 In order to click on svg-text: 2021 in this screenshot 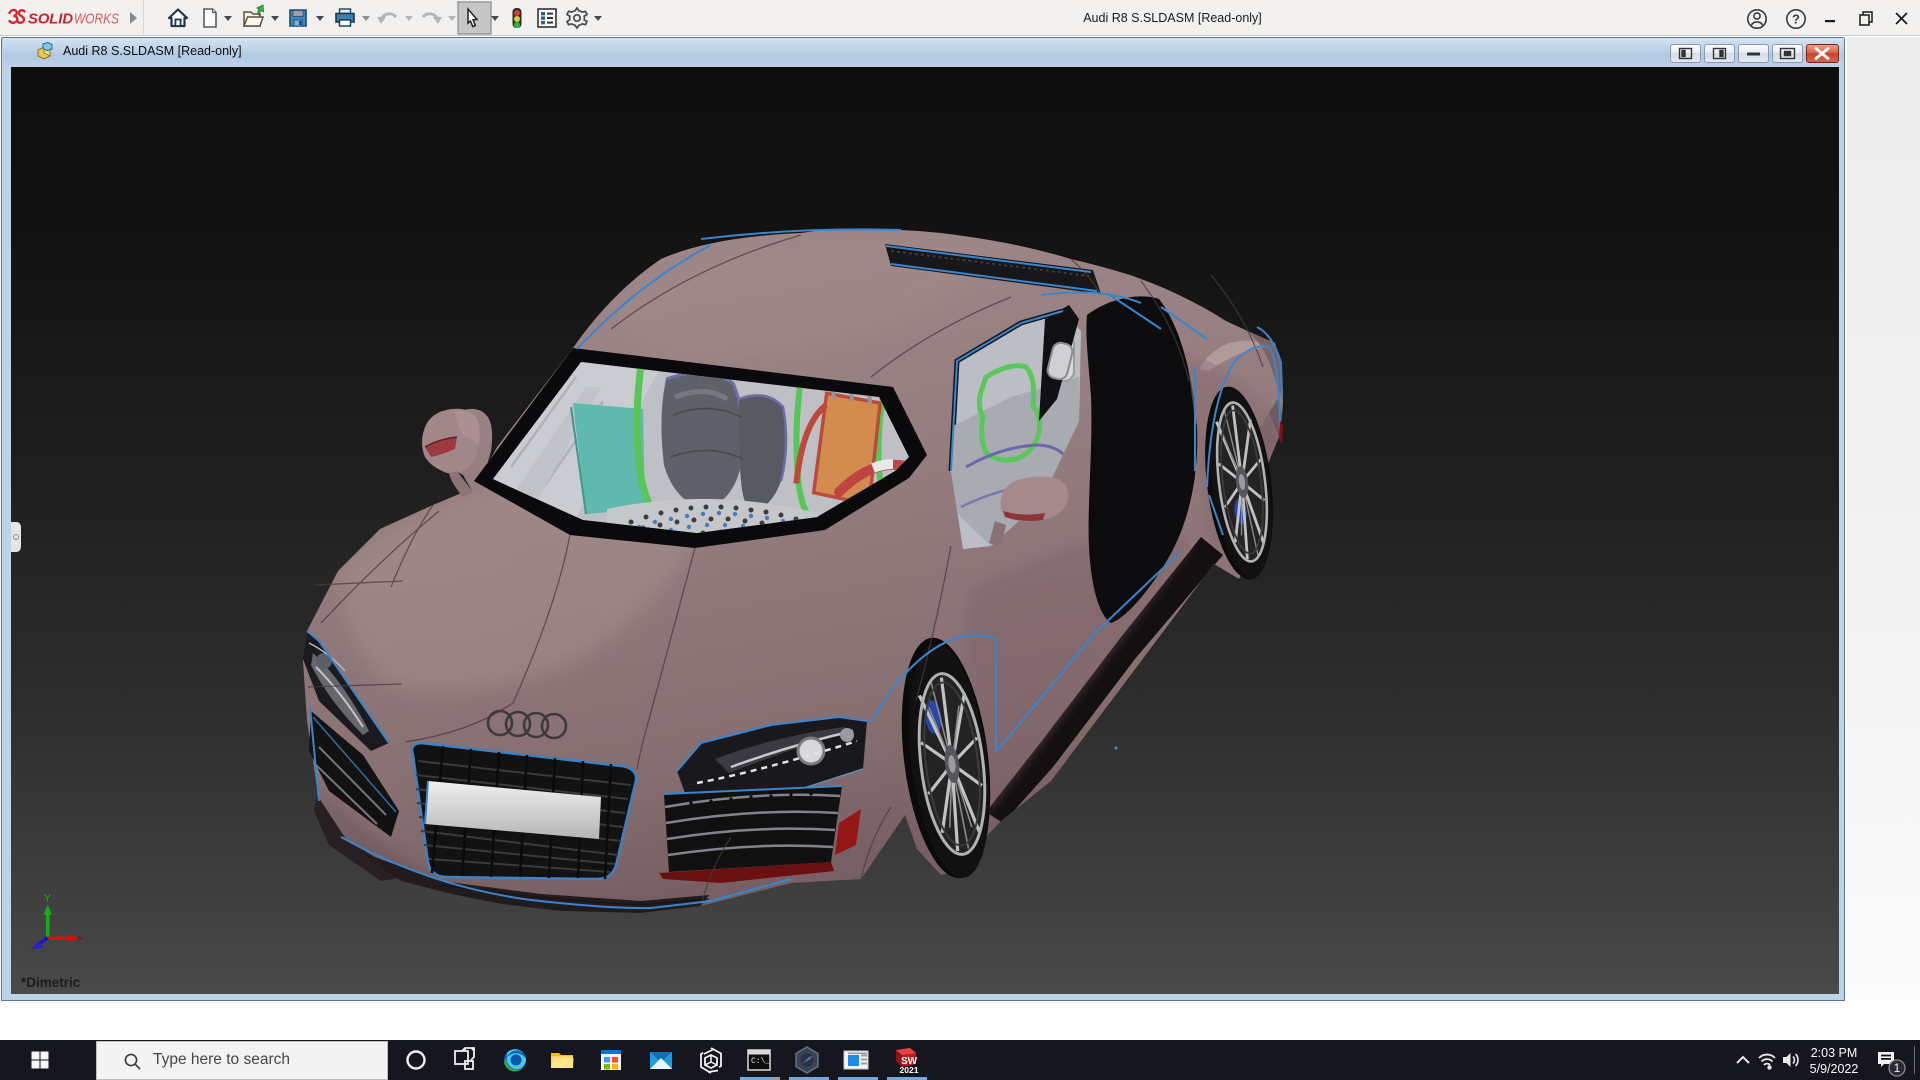, I will do `click(909, 1070)`.